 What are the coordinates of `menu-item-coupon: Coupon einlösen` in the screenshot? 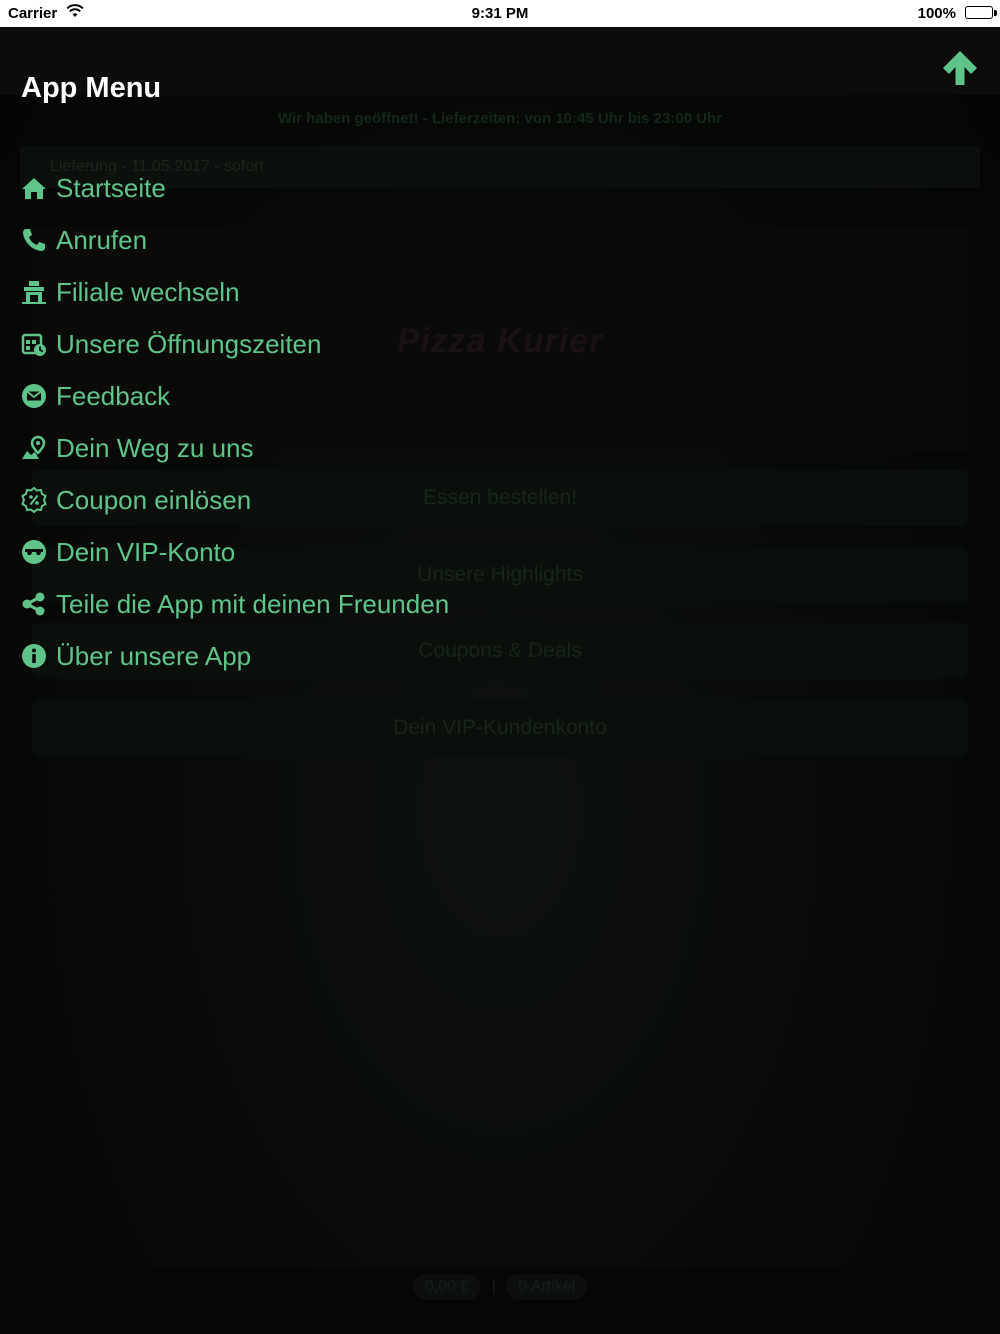 It's located at (320, 500).